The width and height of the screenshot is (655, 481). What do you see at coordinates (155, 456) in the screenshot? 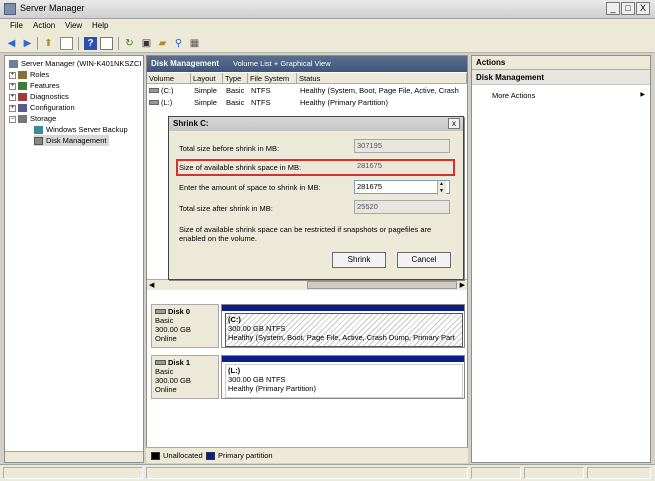
I see `unallocated-swatch` at bounding box center [155, 456].